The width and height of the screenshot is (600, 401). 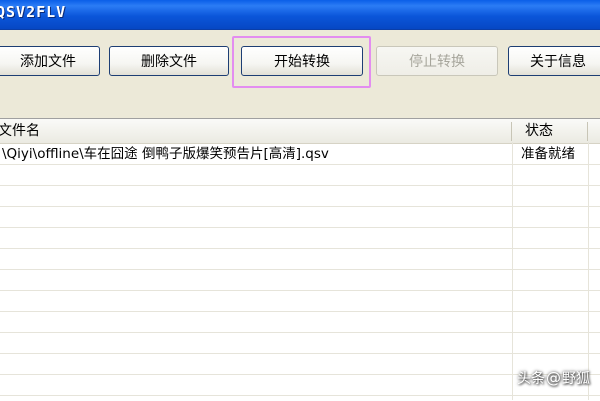 I want to click on start-convert-button: 开始转换, so click(x=302, y=61).